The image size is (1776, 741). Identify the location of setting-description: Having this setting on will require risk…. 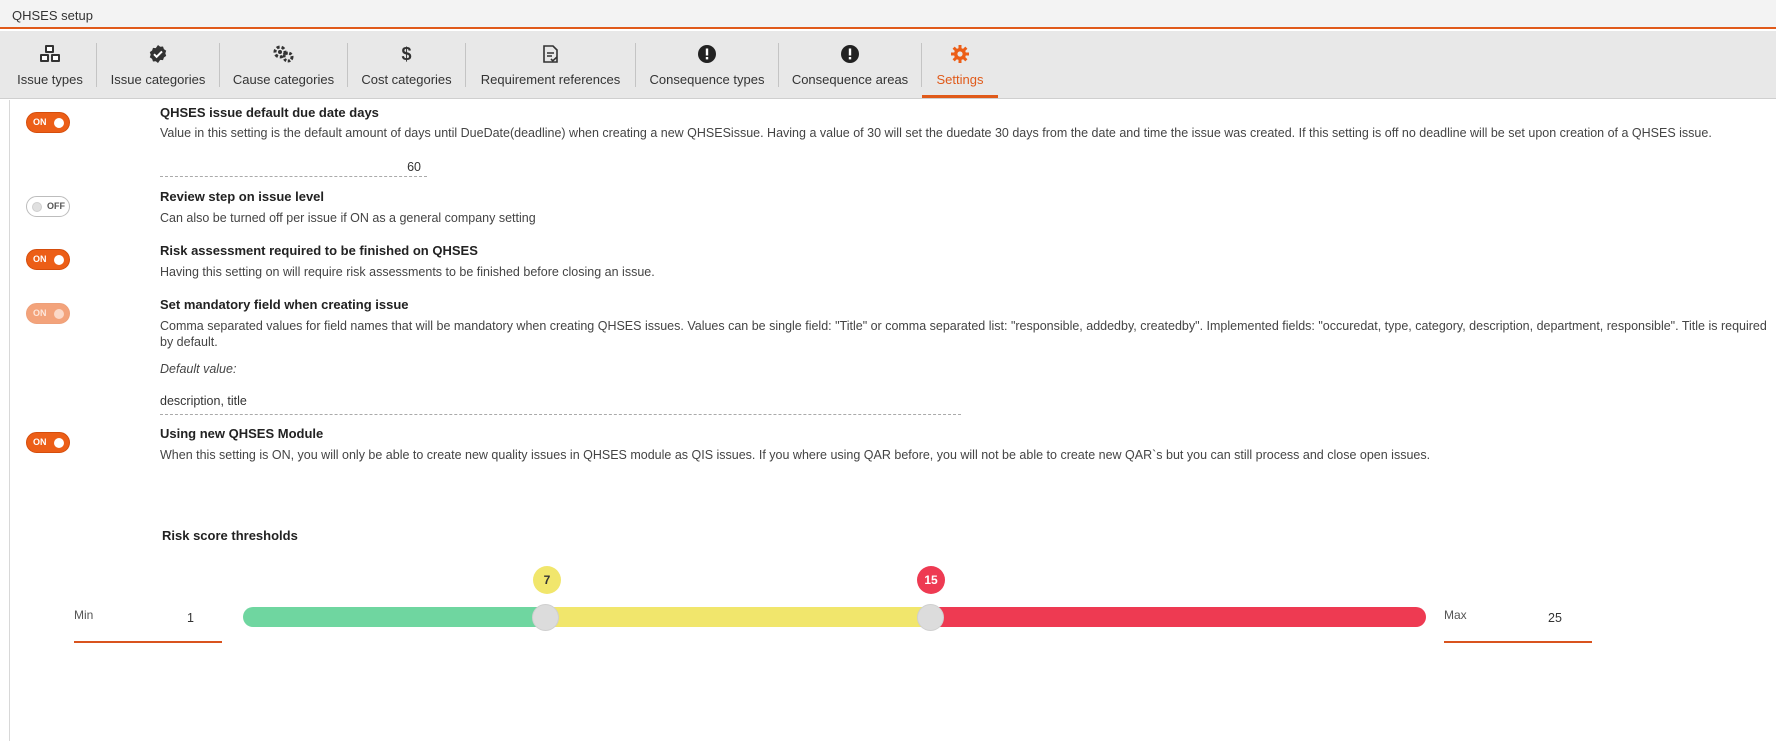
(407, 272).